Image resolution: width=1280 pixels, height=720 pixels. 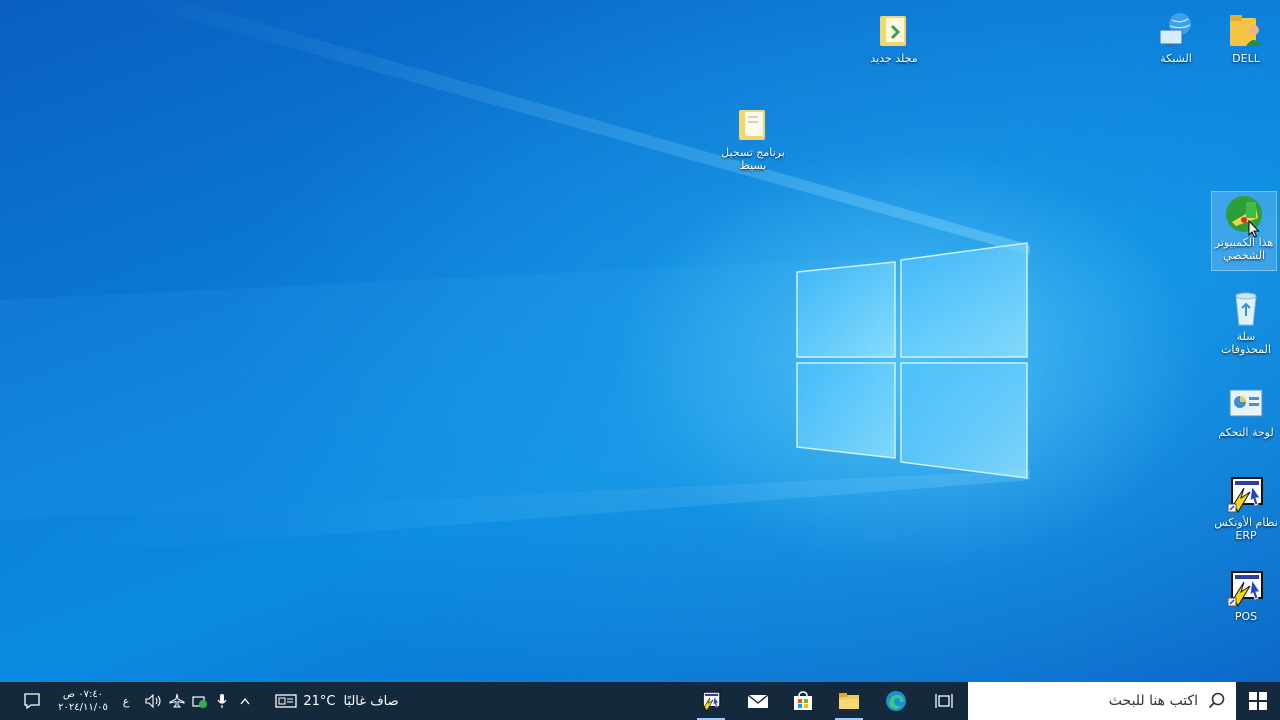 I want to click on airplane-icon, so click(x=177, y=700).